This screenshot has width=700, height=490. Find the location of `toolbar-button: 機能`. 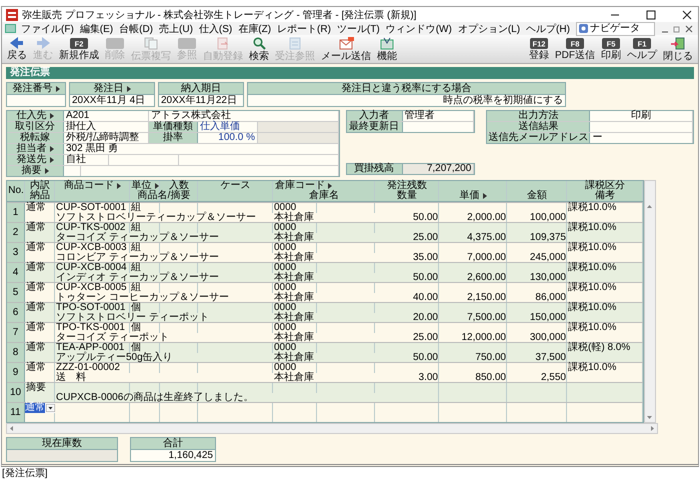

toolbar-button: 機能 is located at coordinates (387, 49).